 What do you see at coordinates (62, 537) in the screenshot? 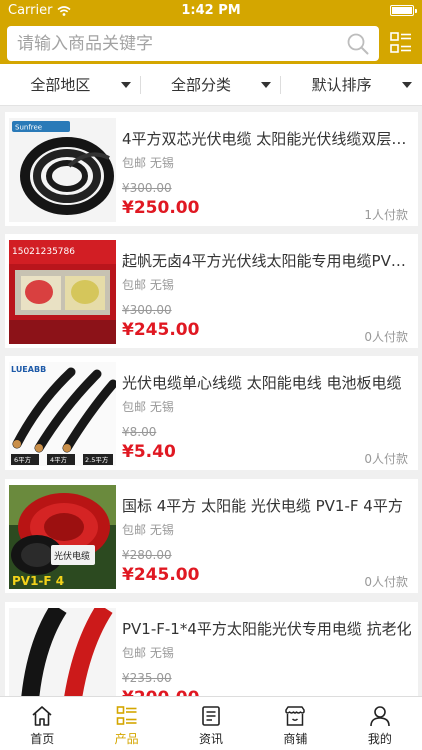
I see `product-image: 光伏电缆 PV1-F 4` at bounding box center [62, 537].